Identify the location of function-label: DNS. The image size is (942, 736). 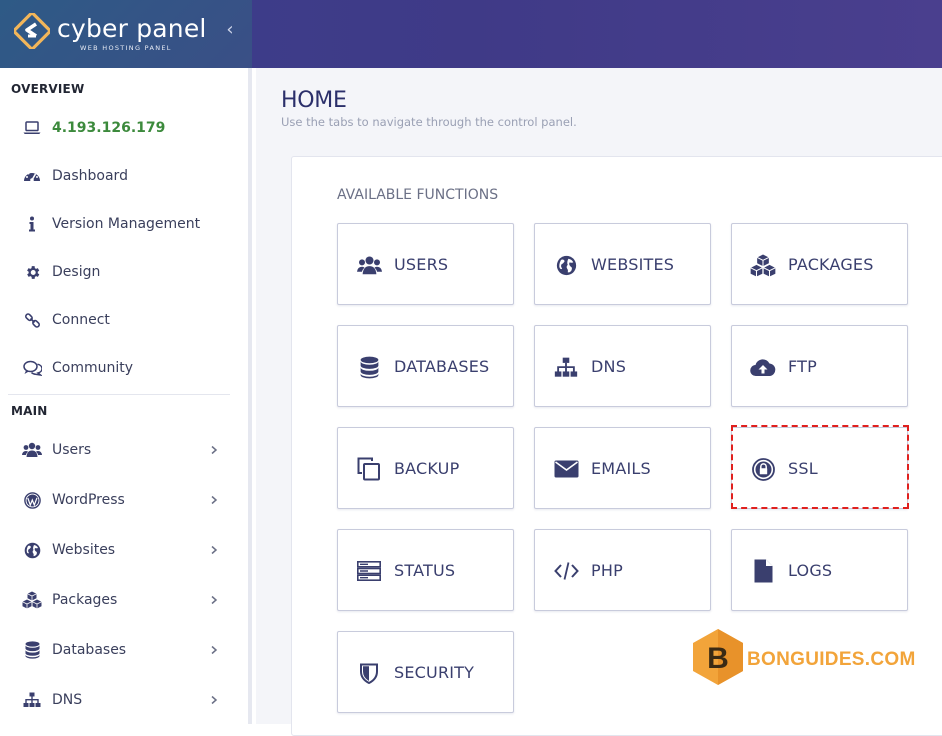
(609, 366).